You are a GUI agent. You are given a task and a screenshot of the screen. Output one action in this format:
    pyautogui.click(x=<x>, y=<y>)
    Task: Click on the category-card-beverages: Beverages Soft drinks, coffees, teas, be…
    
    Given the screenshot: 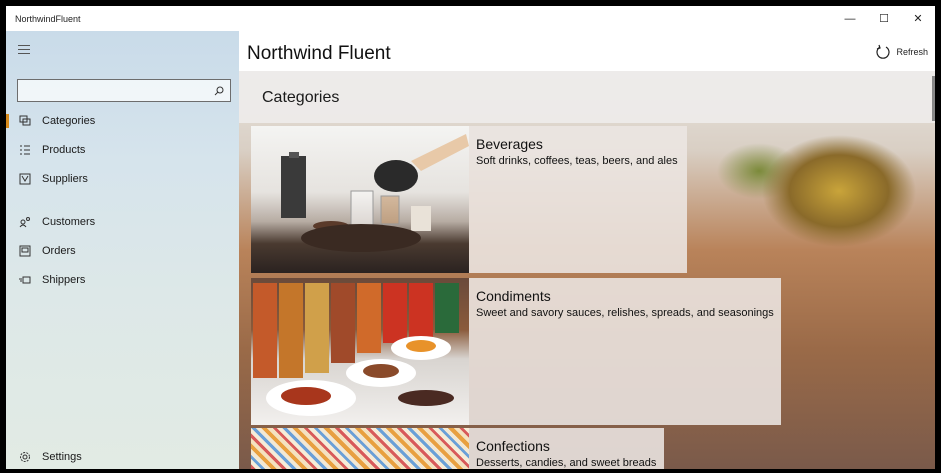 What is the action you would take?
    pyautogui.click(x=469, y=199)
    